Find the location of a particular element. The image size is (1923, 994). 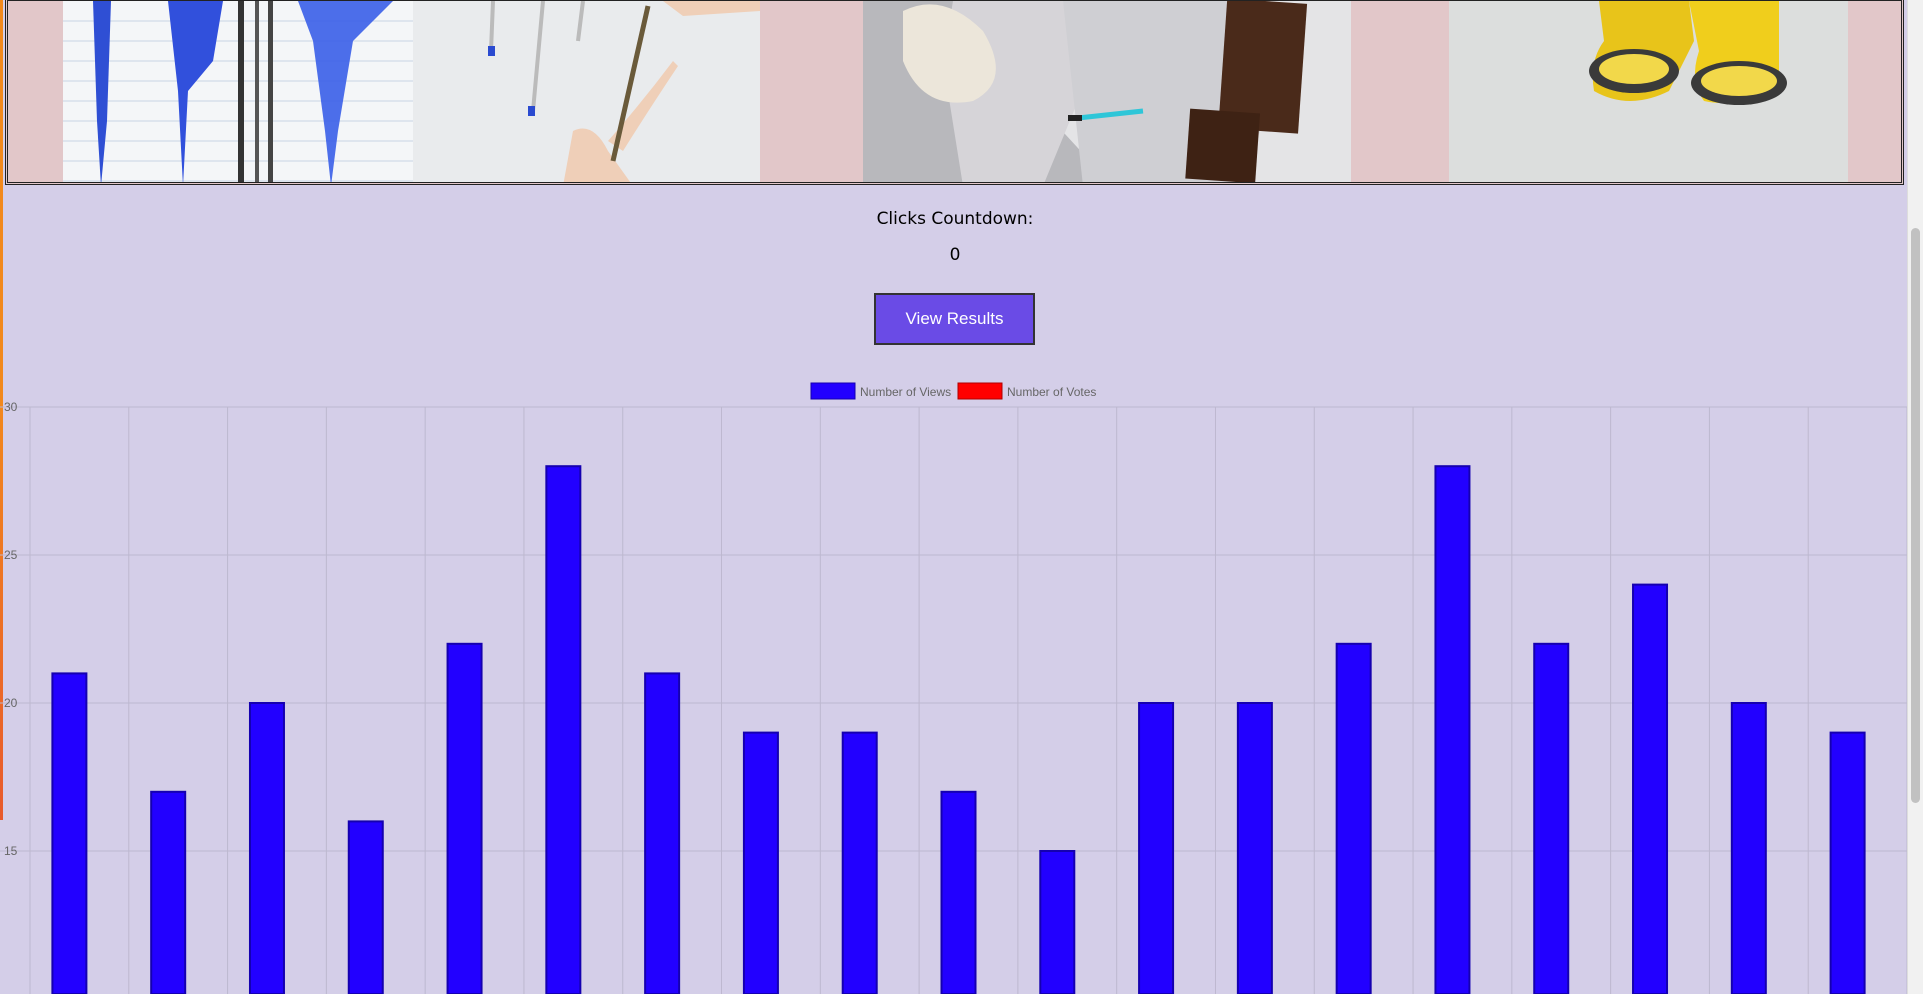

pen-image is located at coordinates (411, 91).